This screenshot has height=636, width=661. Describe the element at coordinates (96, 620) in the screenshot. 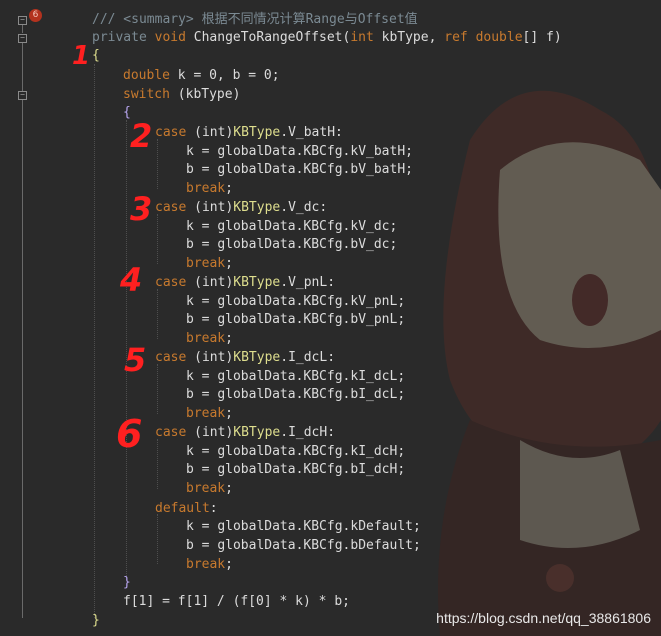

I see `method-close-brace: }` at that location.